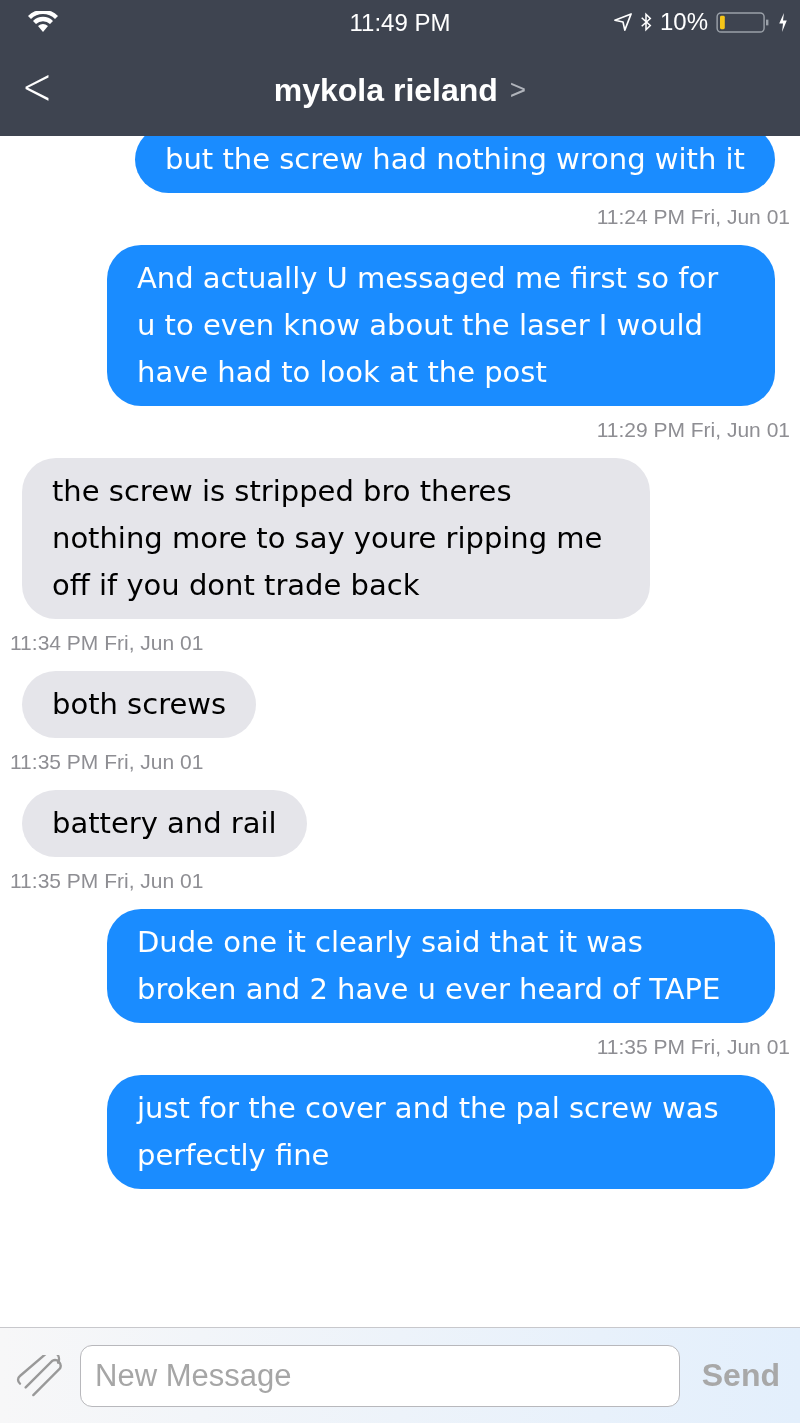 This screenshot has width=800, height=1423. Describe the element at coordinates (336, 538) in the screenshot. I see `message-bubble: the screw is stripped bro theres nothing more to say youre ripping me off if you dont trade back` at that location.